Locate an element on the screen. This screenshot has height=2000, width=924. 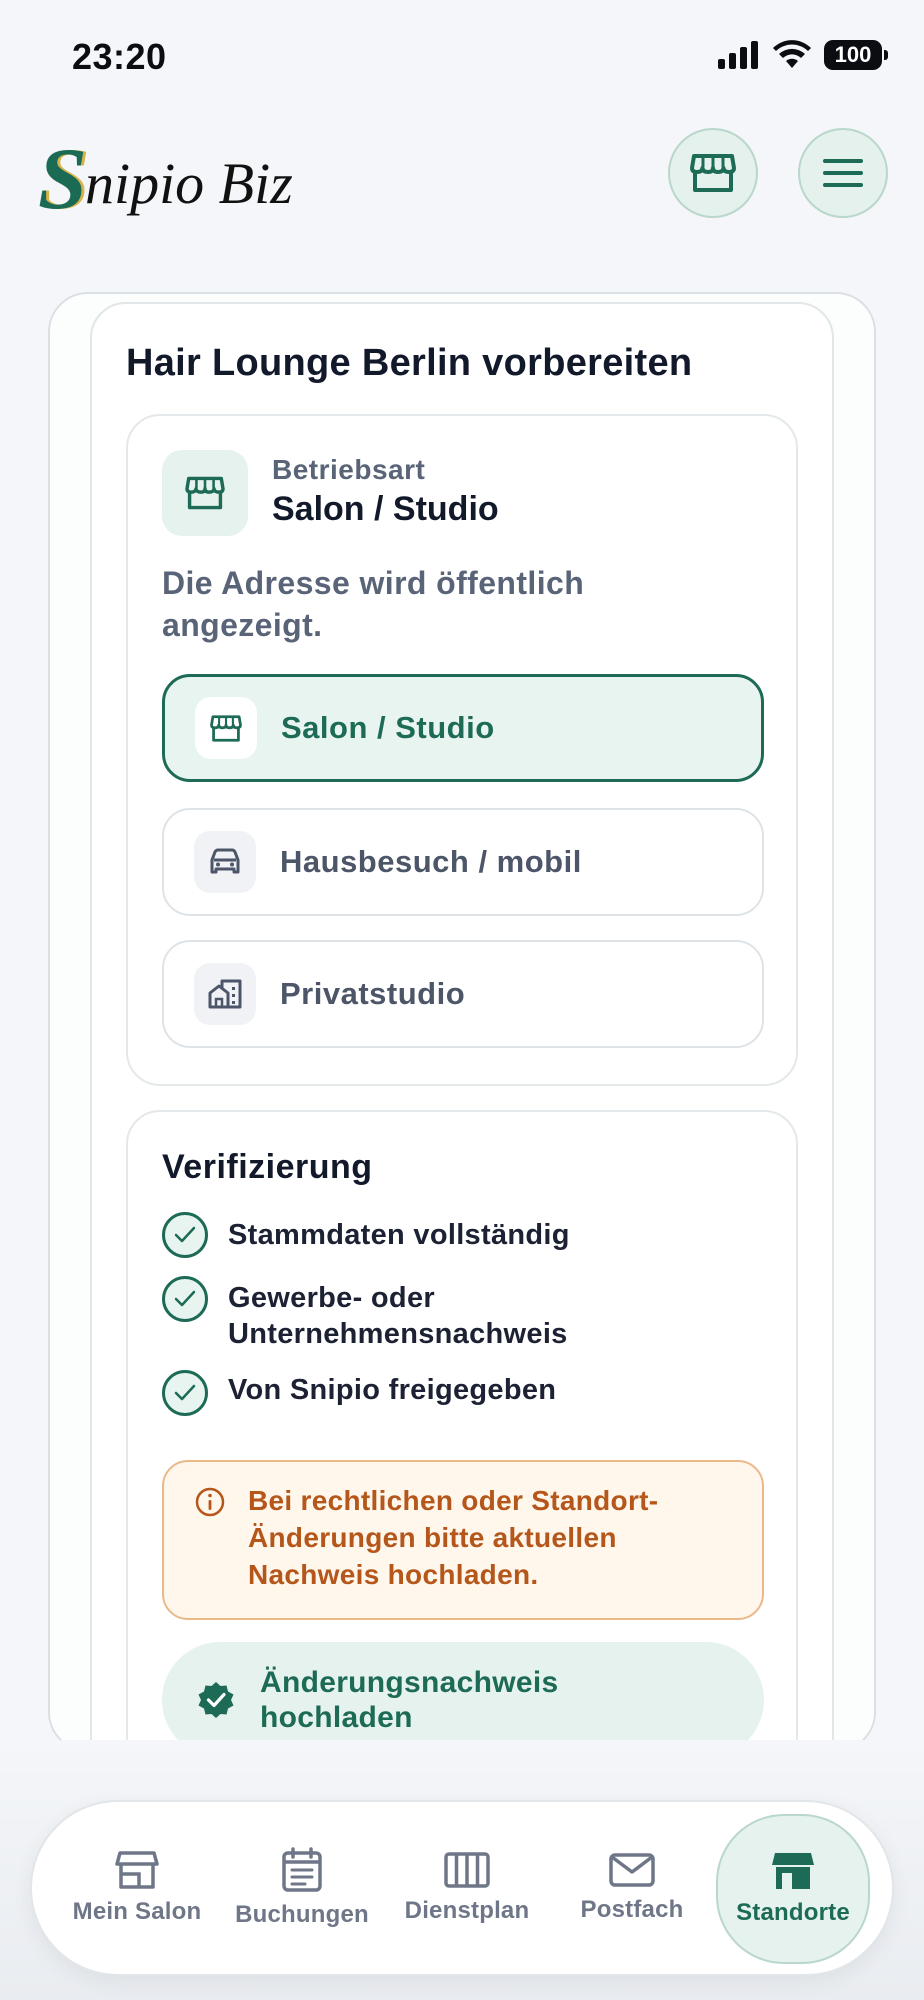
hamburger-menu-icon is located at coordinates (843, 173).